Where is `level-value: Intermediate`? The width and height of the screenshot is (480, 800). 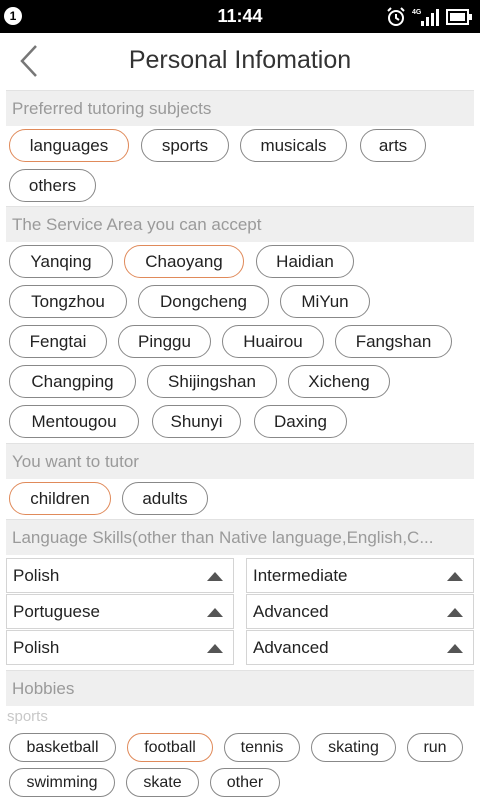 level-value: Intermediate is located at coordinates (300, 575).